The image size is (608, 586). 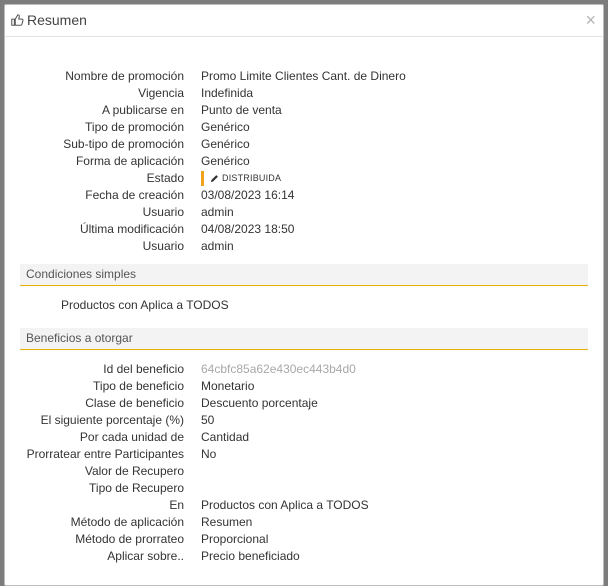 I want to click on row-label: Id del beneficio, so click(x=143, y=369).